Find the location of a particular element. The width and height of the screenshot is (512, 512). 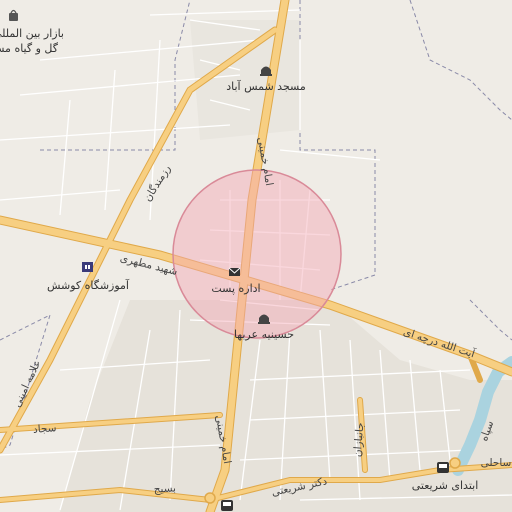

svg-text: اداره پست is located at coordinates (235, 288).